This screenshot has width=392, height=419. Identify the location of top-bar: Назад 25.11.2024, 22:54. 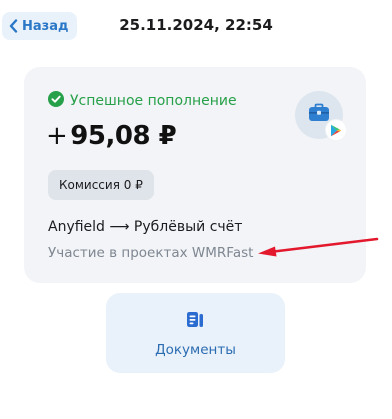
(196, 26).